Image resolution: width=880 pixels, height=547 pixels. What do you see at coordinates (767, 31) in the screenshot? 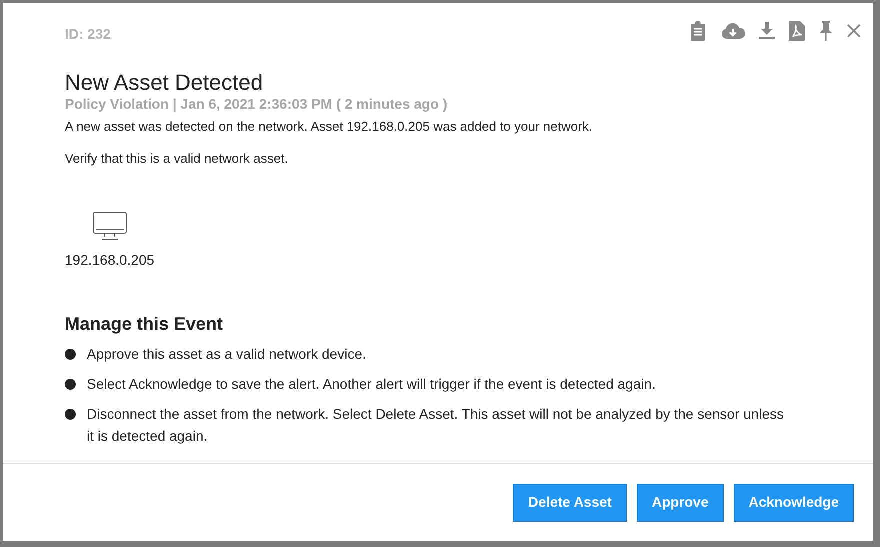
I see `download-icon` at bounding box center [767, 31].